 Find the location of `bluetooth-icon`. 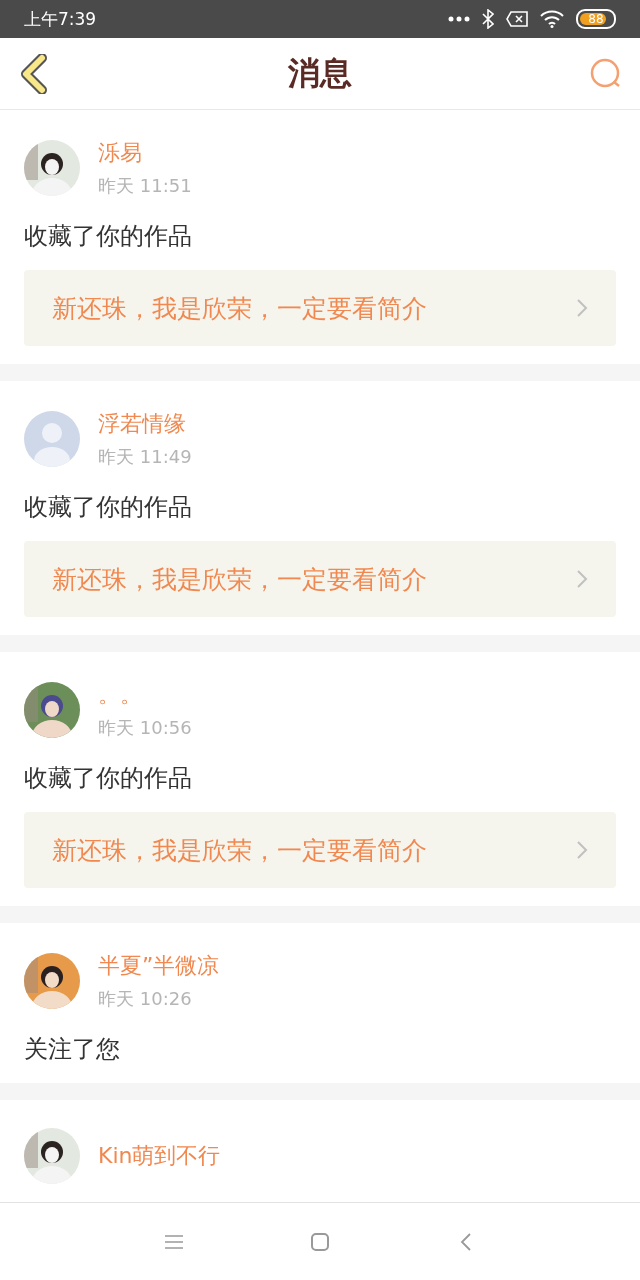

bluetooth-icon is located at coordinates (488, 19).